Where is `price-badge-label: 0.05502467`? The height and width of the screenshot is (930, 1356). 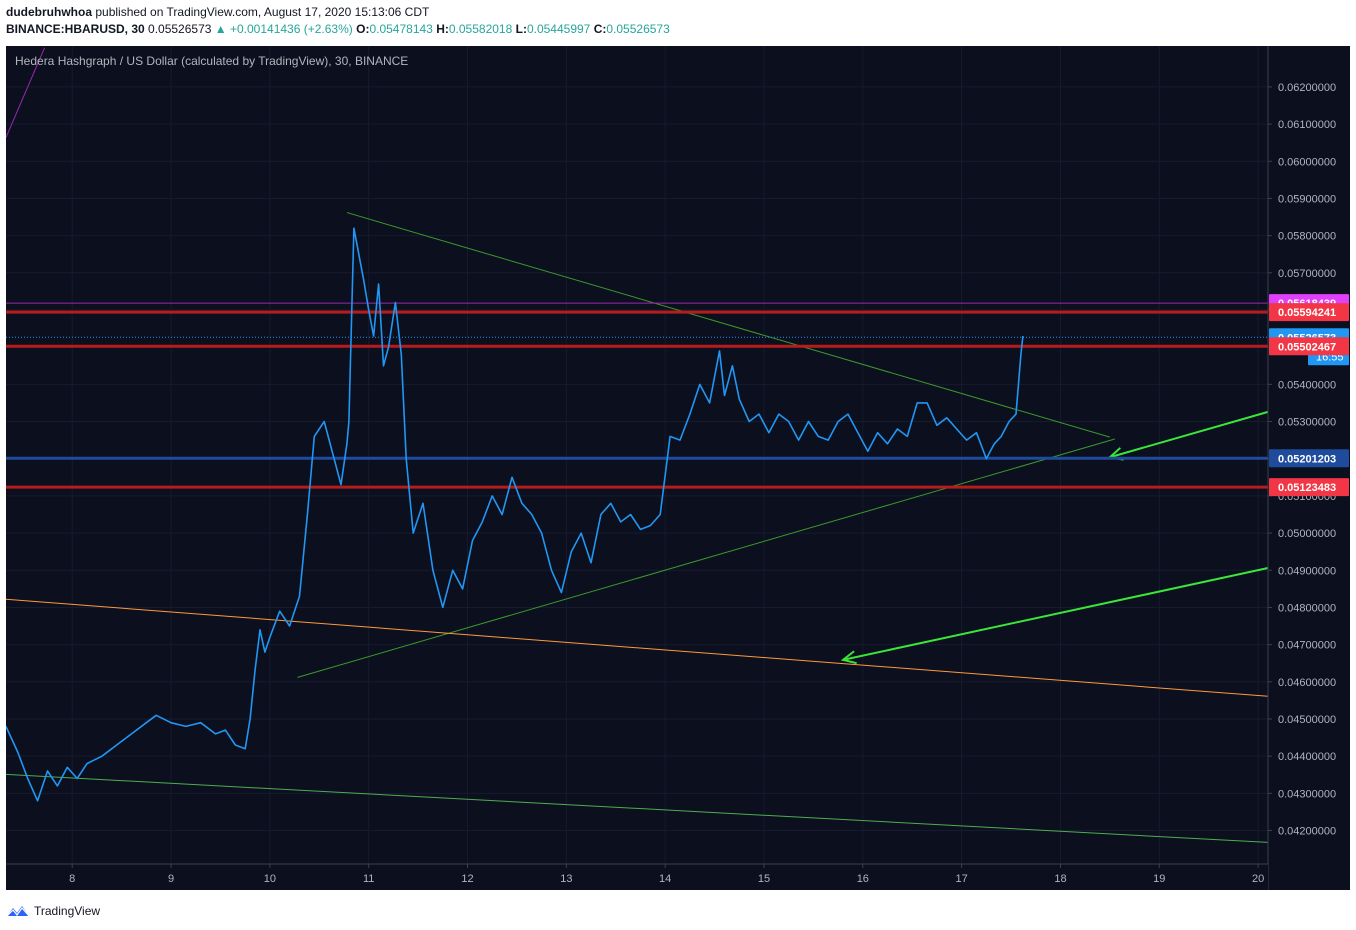 price-badge-label: 0.05502467 is located at coordinates (1307, 347).